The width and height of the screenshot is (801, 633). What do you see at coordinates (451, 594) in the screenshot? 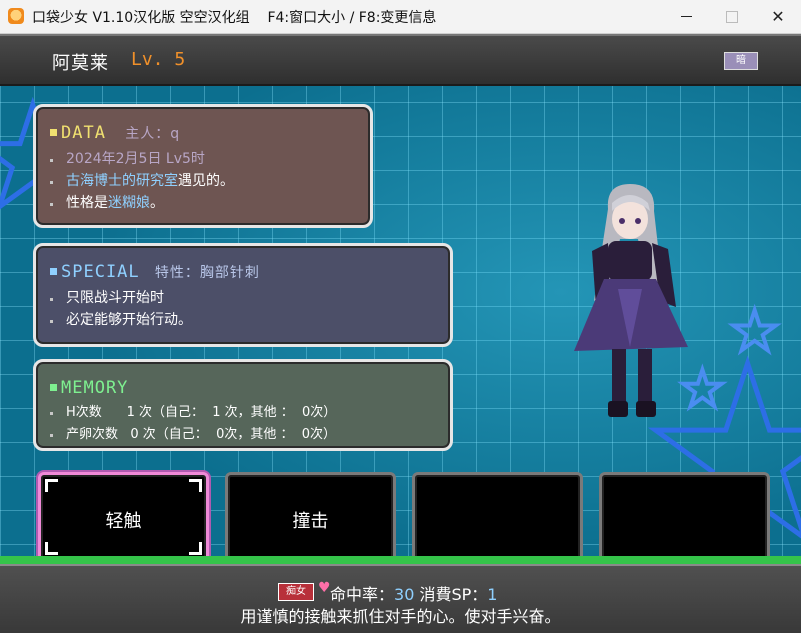
I see `sp-cost-label: 消費SP：` at bounding box center [451, 594].